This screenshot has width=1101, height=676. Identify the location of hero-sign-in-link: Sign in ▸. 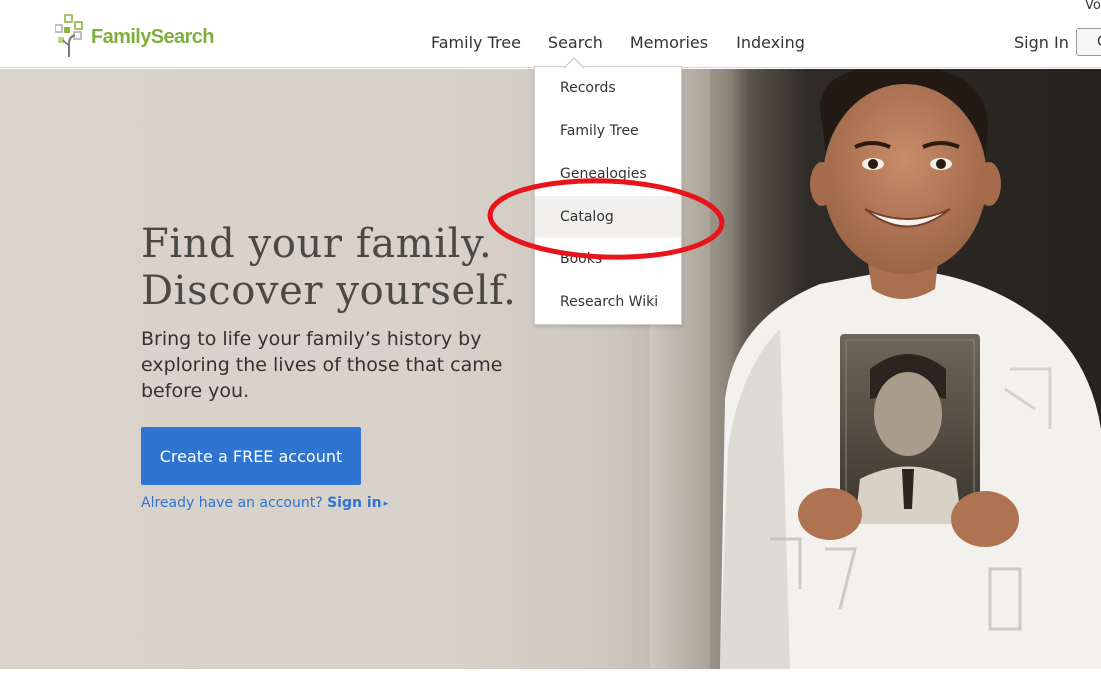
(357, 503).